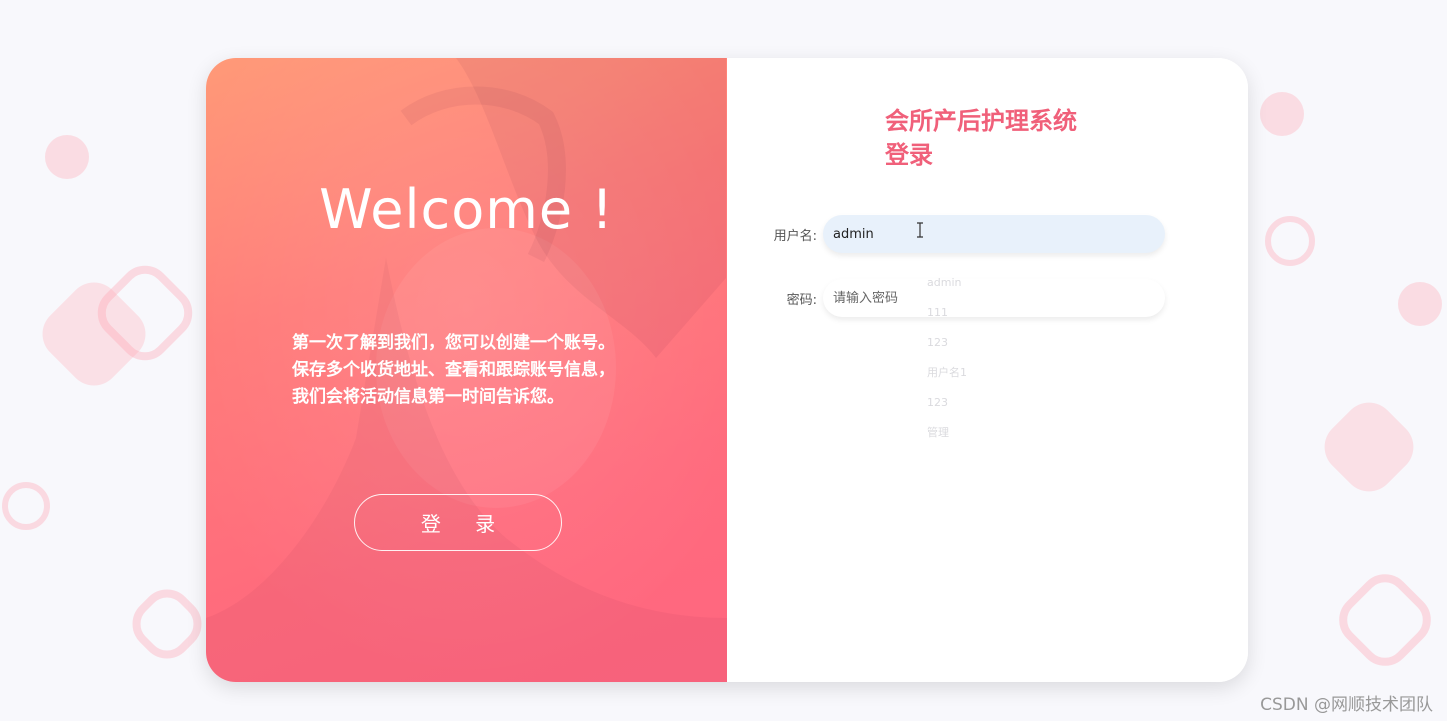 This screenshot has height=721, width=1447. Describe the element at coordinates (453, 370) in the screenshot. I see `intro-line: 保存多个收货地址、查看和跟踪账号信息，` at that location.